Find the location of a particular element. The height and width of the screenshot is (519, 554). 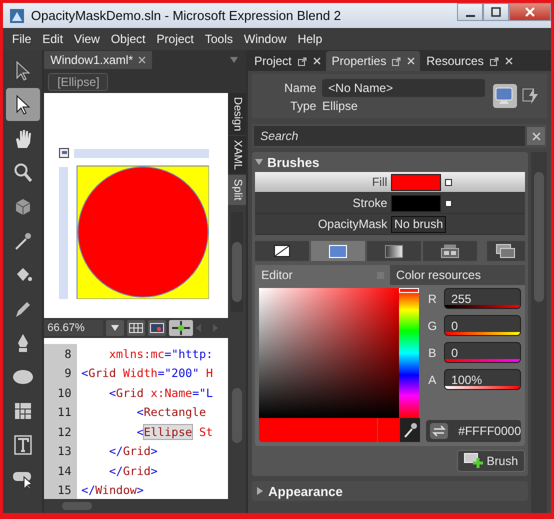

eyedropper-icon is located at coordinates (410, 430).